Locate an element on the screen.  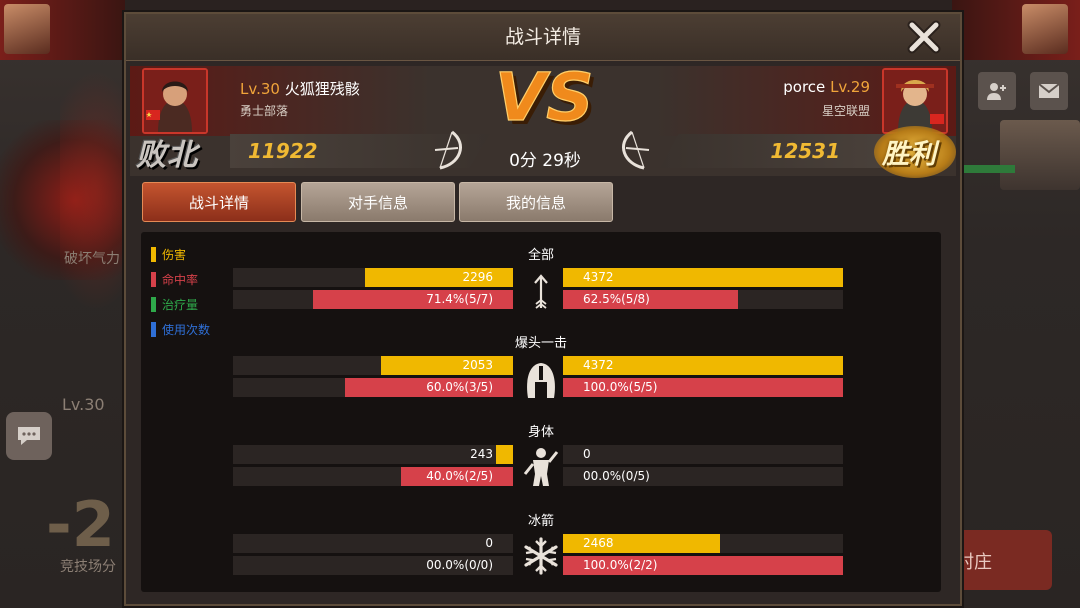
left-hit-rate-value: 40.0%(2/5) is located at coordinates (459, 476).